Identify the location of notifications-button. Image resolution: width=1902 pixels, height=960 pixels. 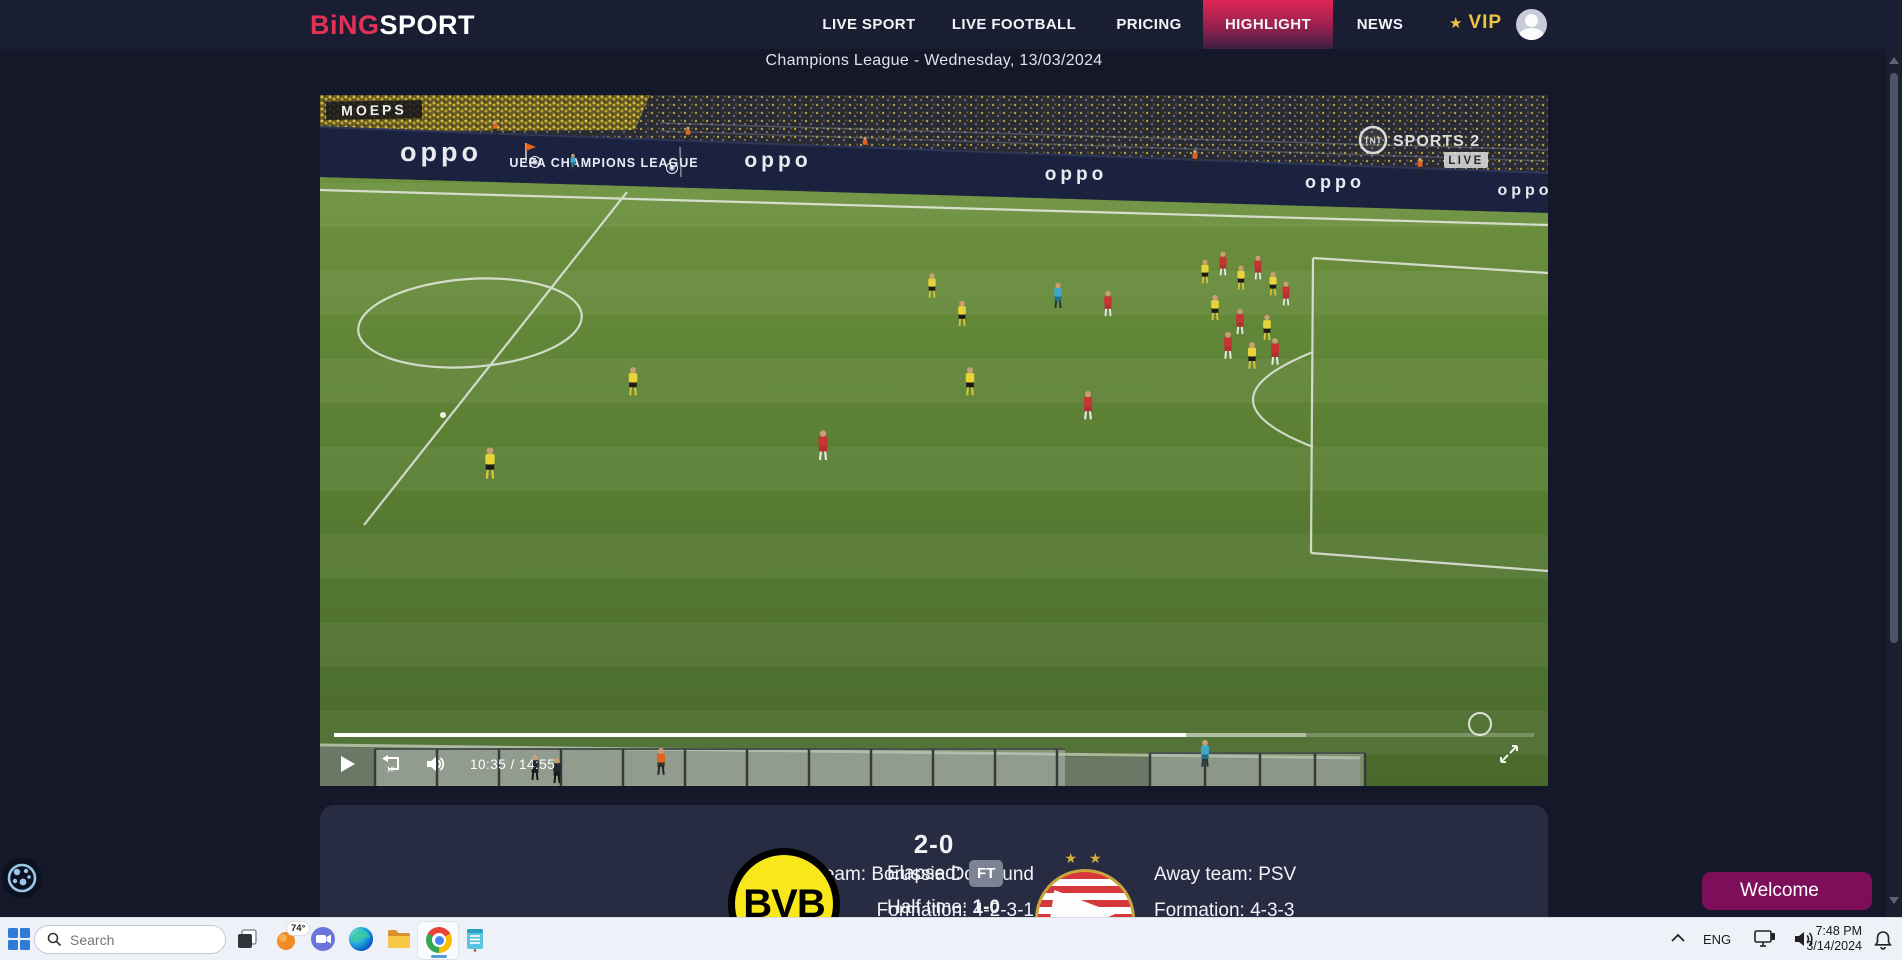
(1885, 942).